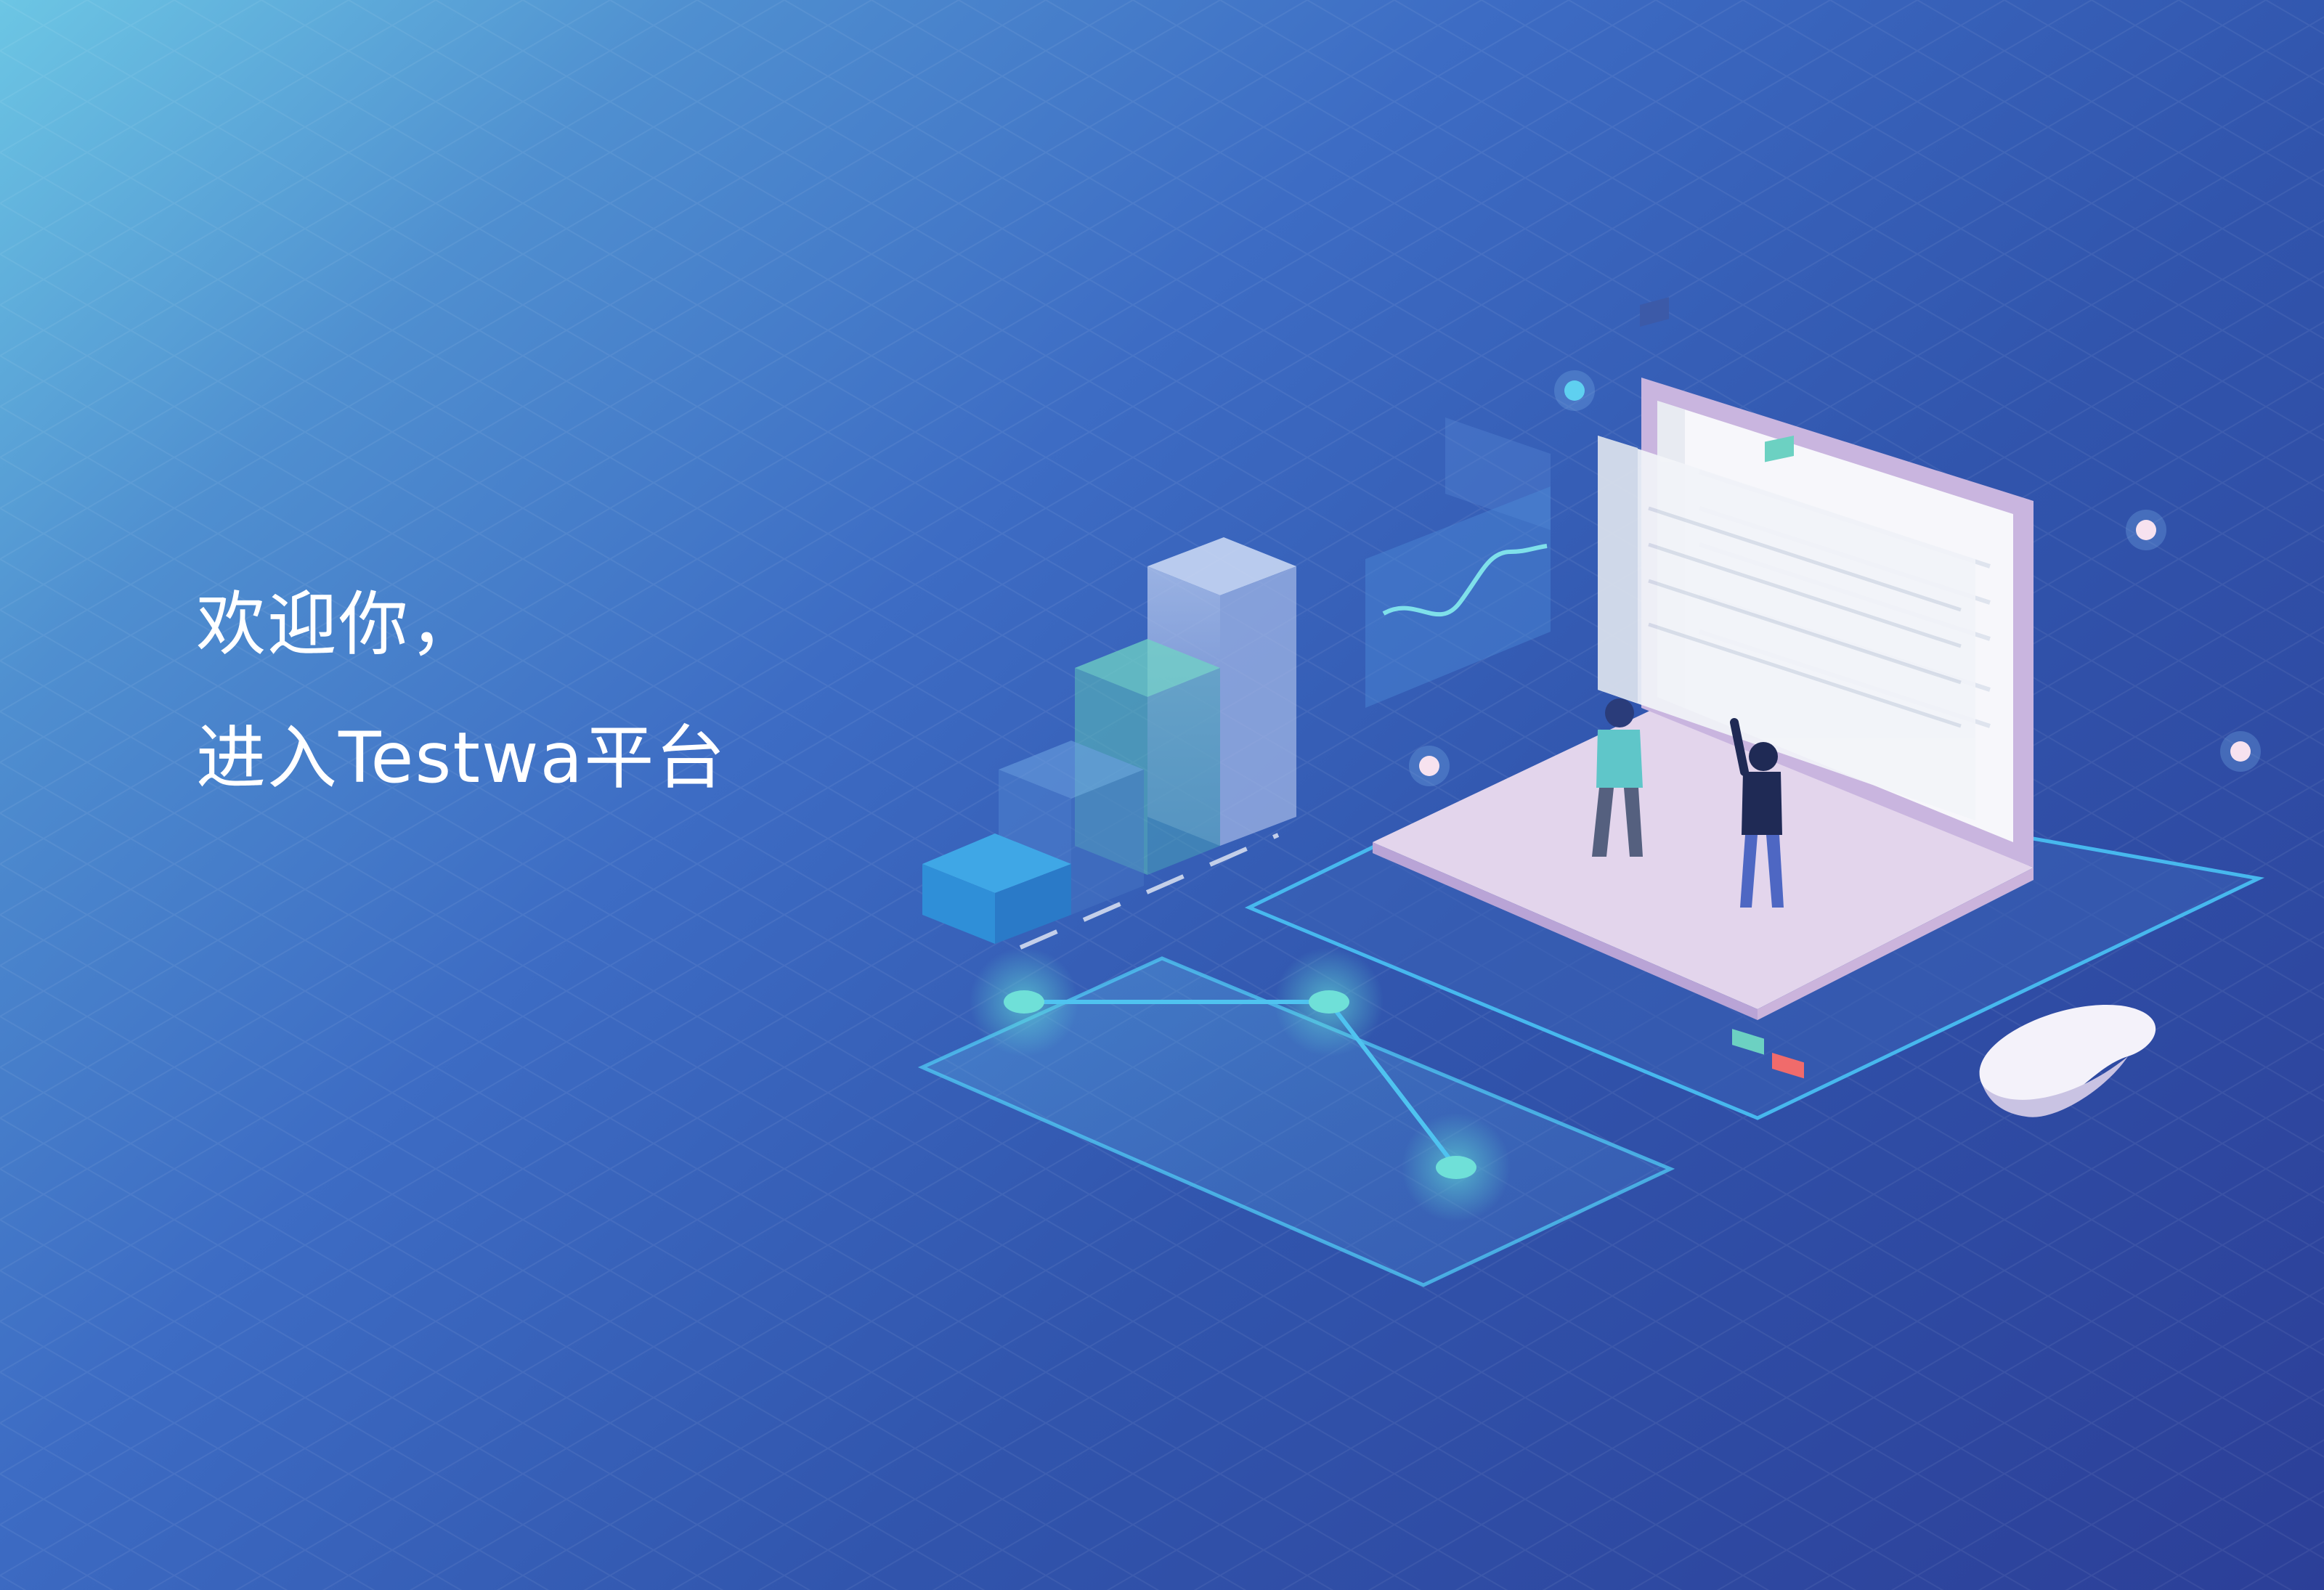 This screenshot has height=1590, width=2324. Describe the element at coordinates (461, 758) in the screenshot. I see `welcome-line-2: 进入Testwa平台` at that location.